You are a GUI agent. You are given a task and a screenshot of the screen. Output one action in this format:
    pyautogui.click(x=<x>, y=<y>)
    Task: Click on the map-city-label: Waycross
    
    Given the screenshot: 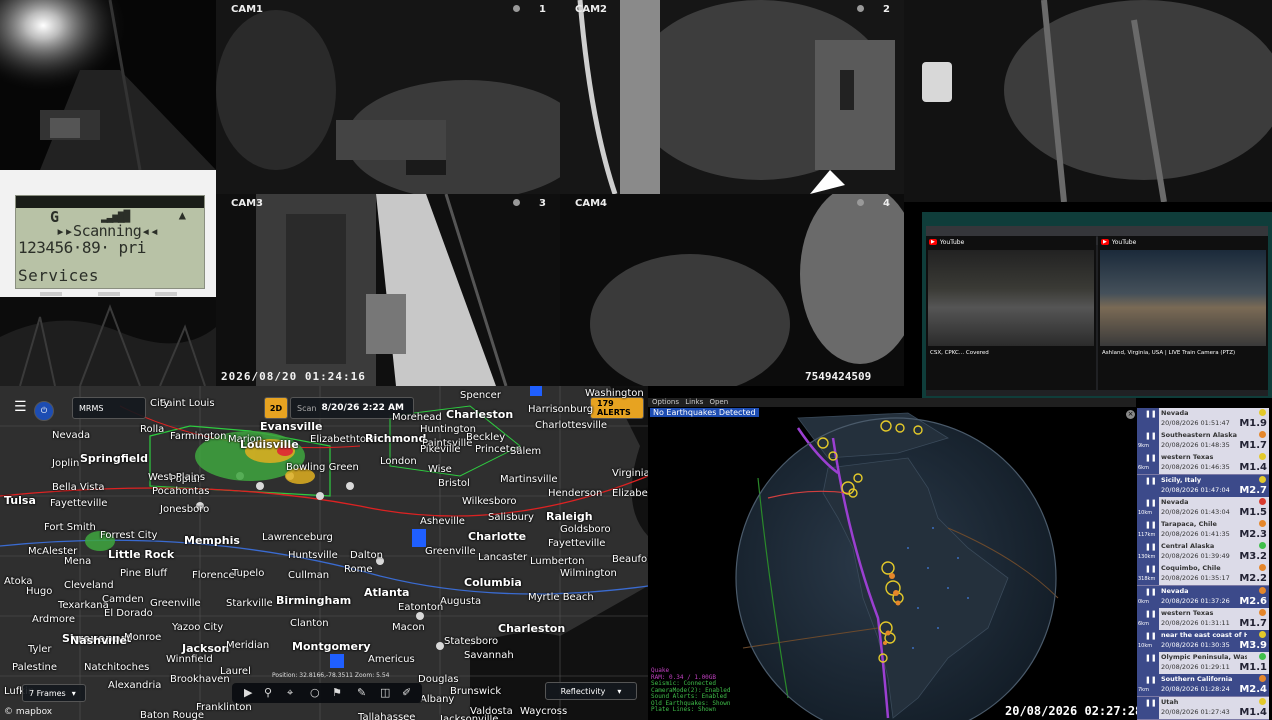 What is the action you would take?
    pyautogui.click(x=544, y=711)
    